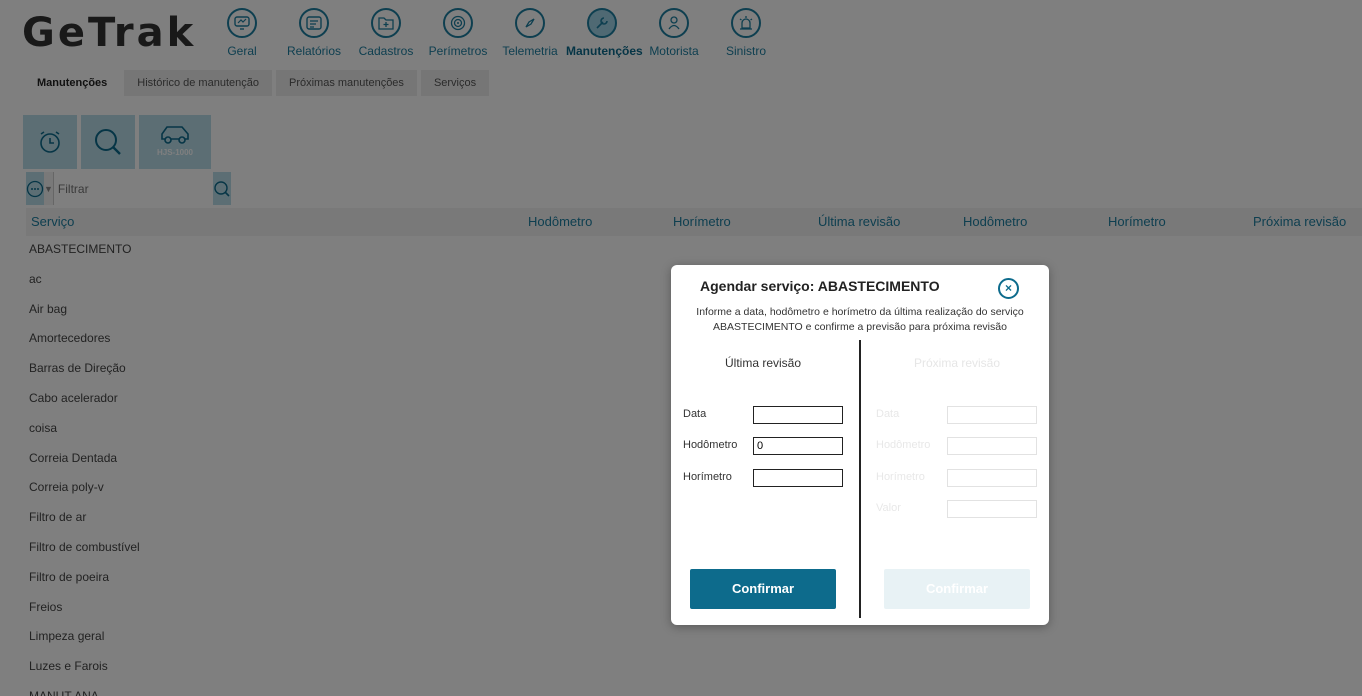 Image resolution: width=1362 pixels, height=696 pixels. Describe the element at coordinates (707, 477) in the screenshot. I see `horimetro-label: Horímetro` at that location.